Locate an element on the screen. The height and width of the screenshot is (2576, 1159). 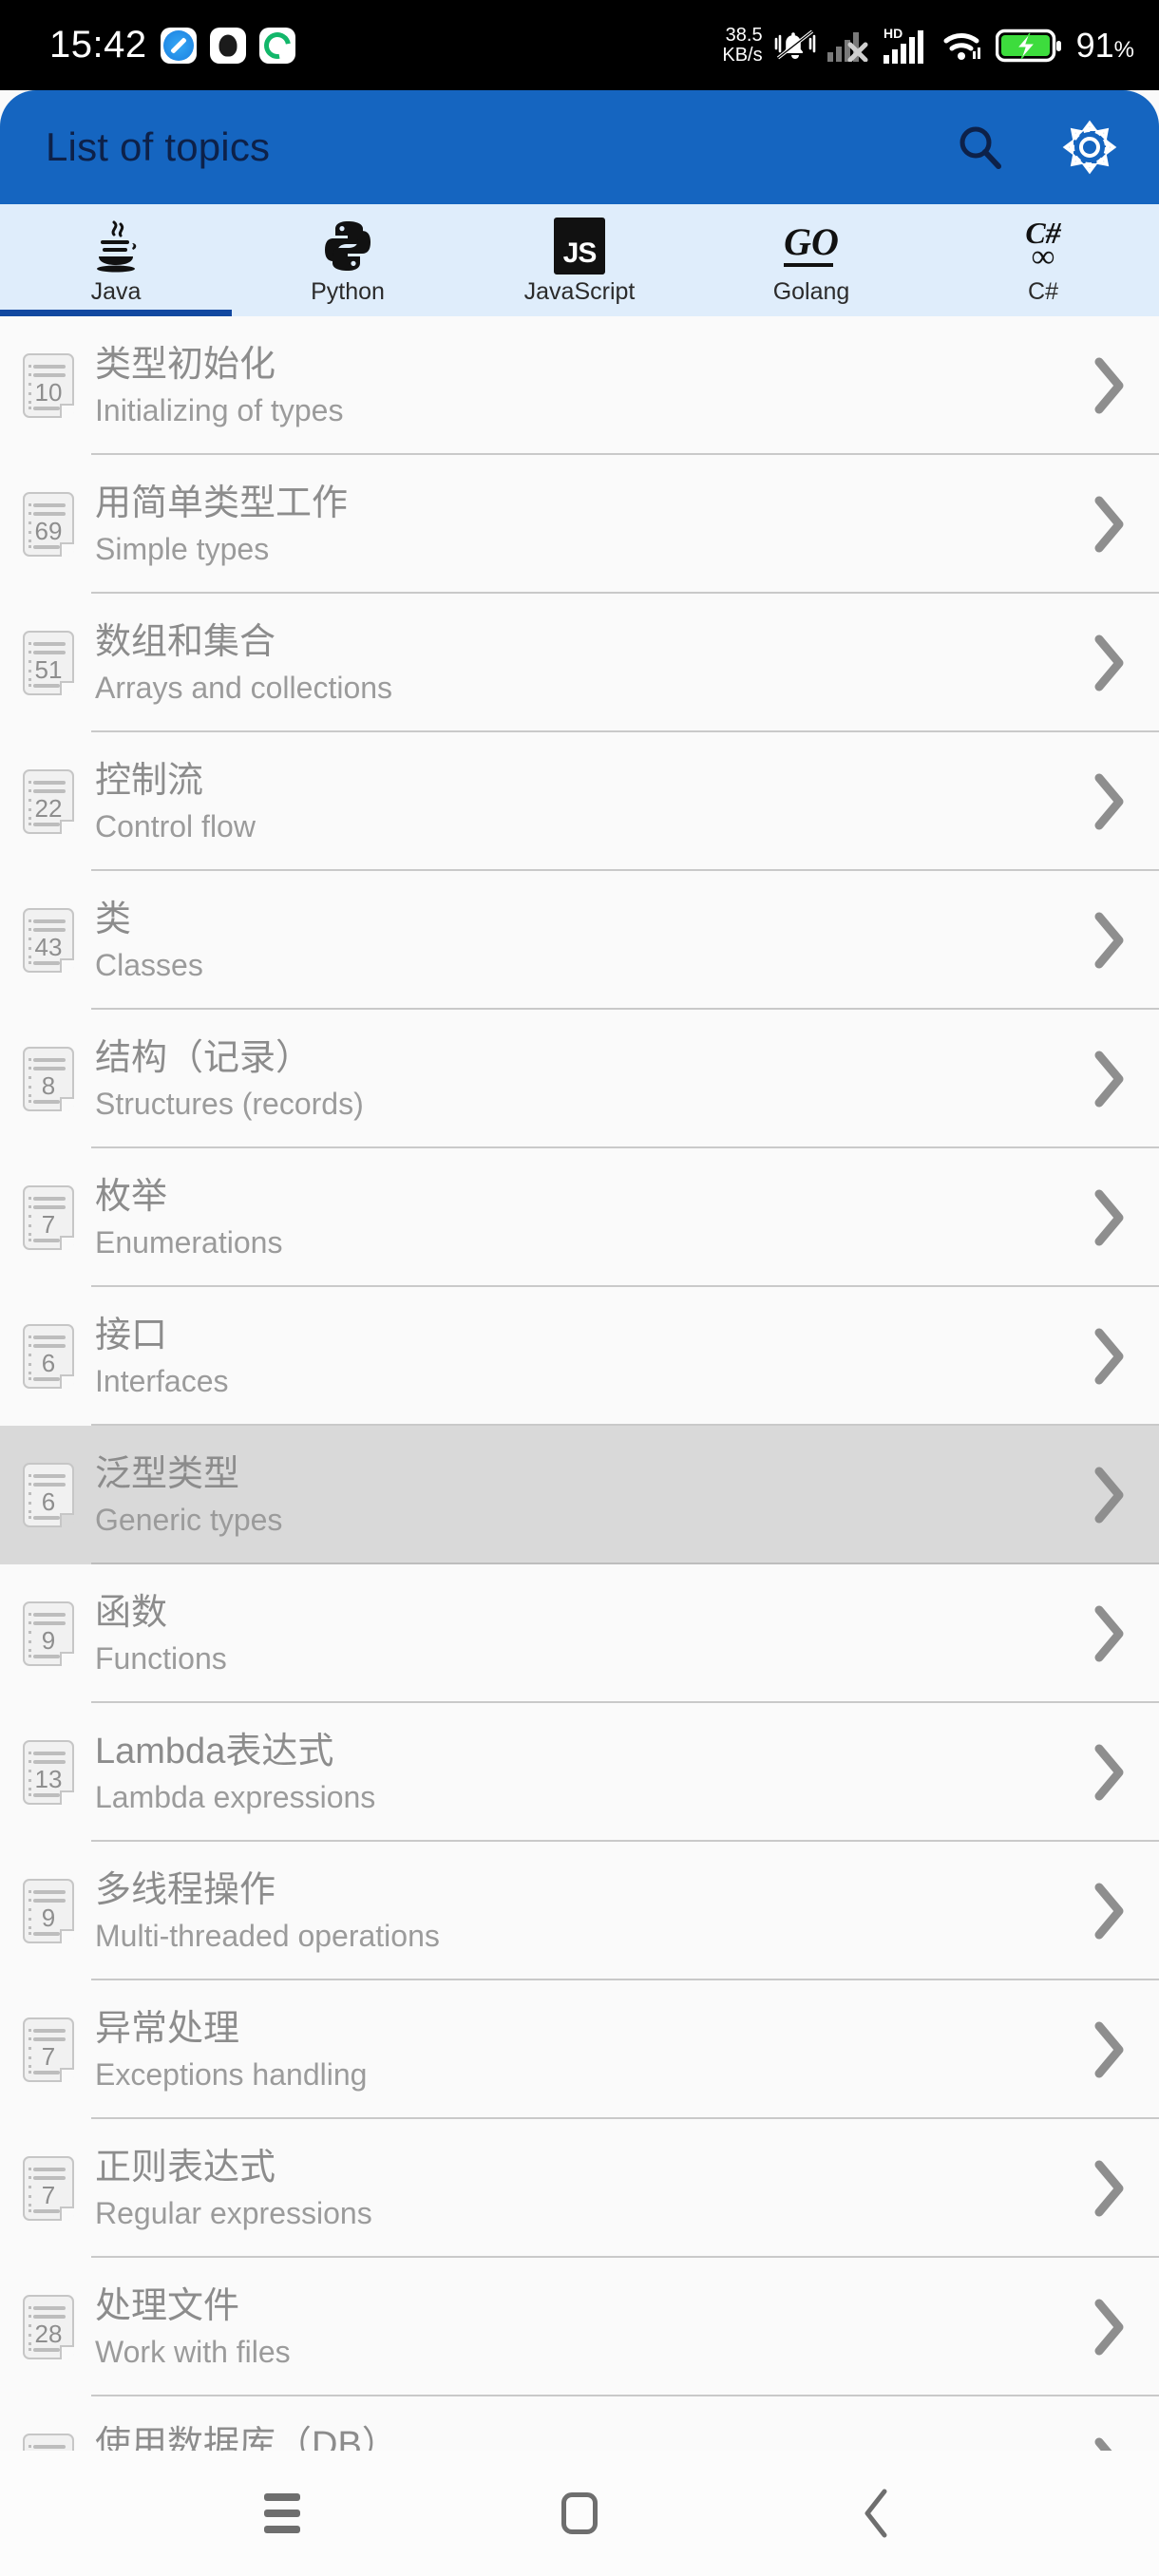
topic-title: 接口 is located at coordinates (131, 1335).